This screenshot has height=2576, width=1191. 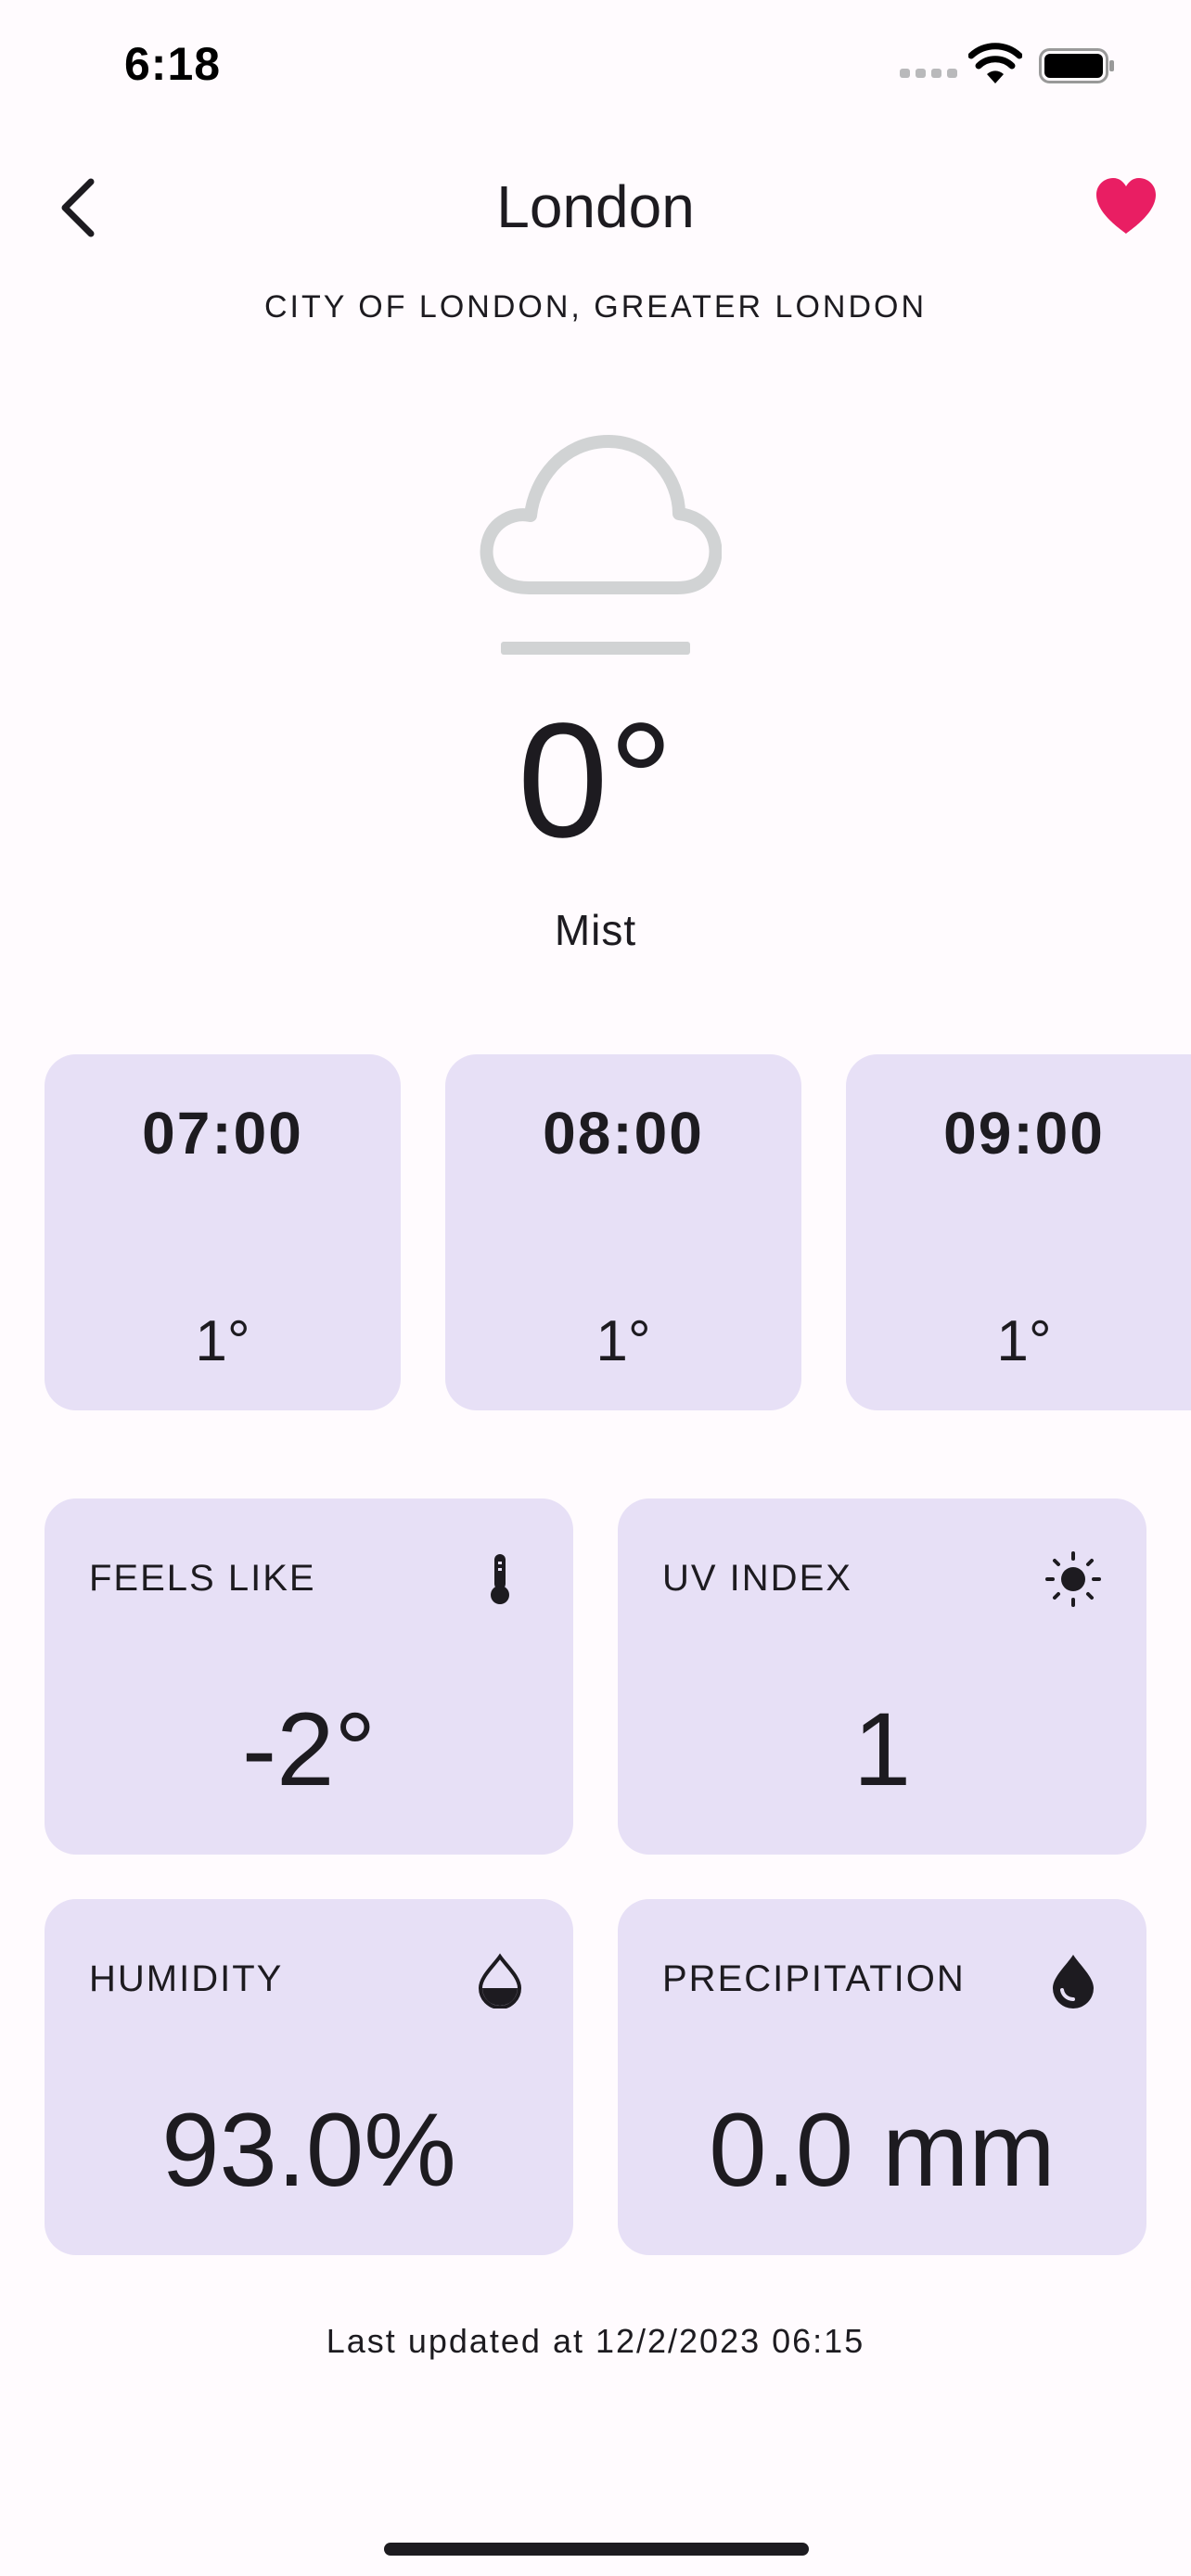 I want to click on hourly-card: 07:00 1°, so click(x=223, y=1232).